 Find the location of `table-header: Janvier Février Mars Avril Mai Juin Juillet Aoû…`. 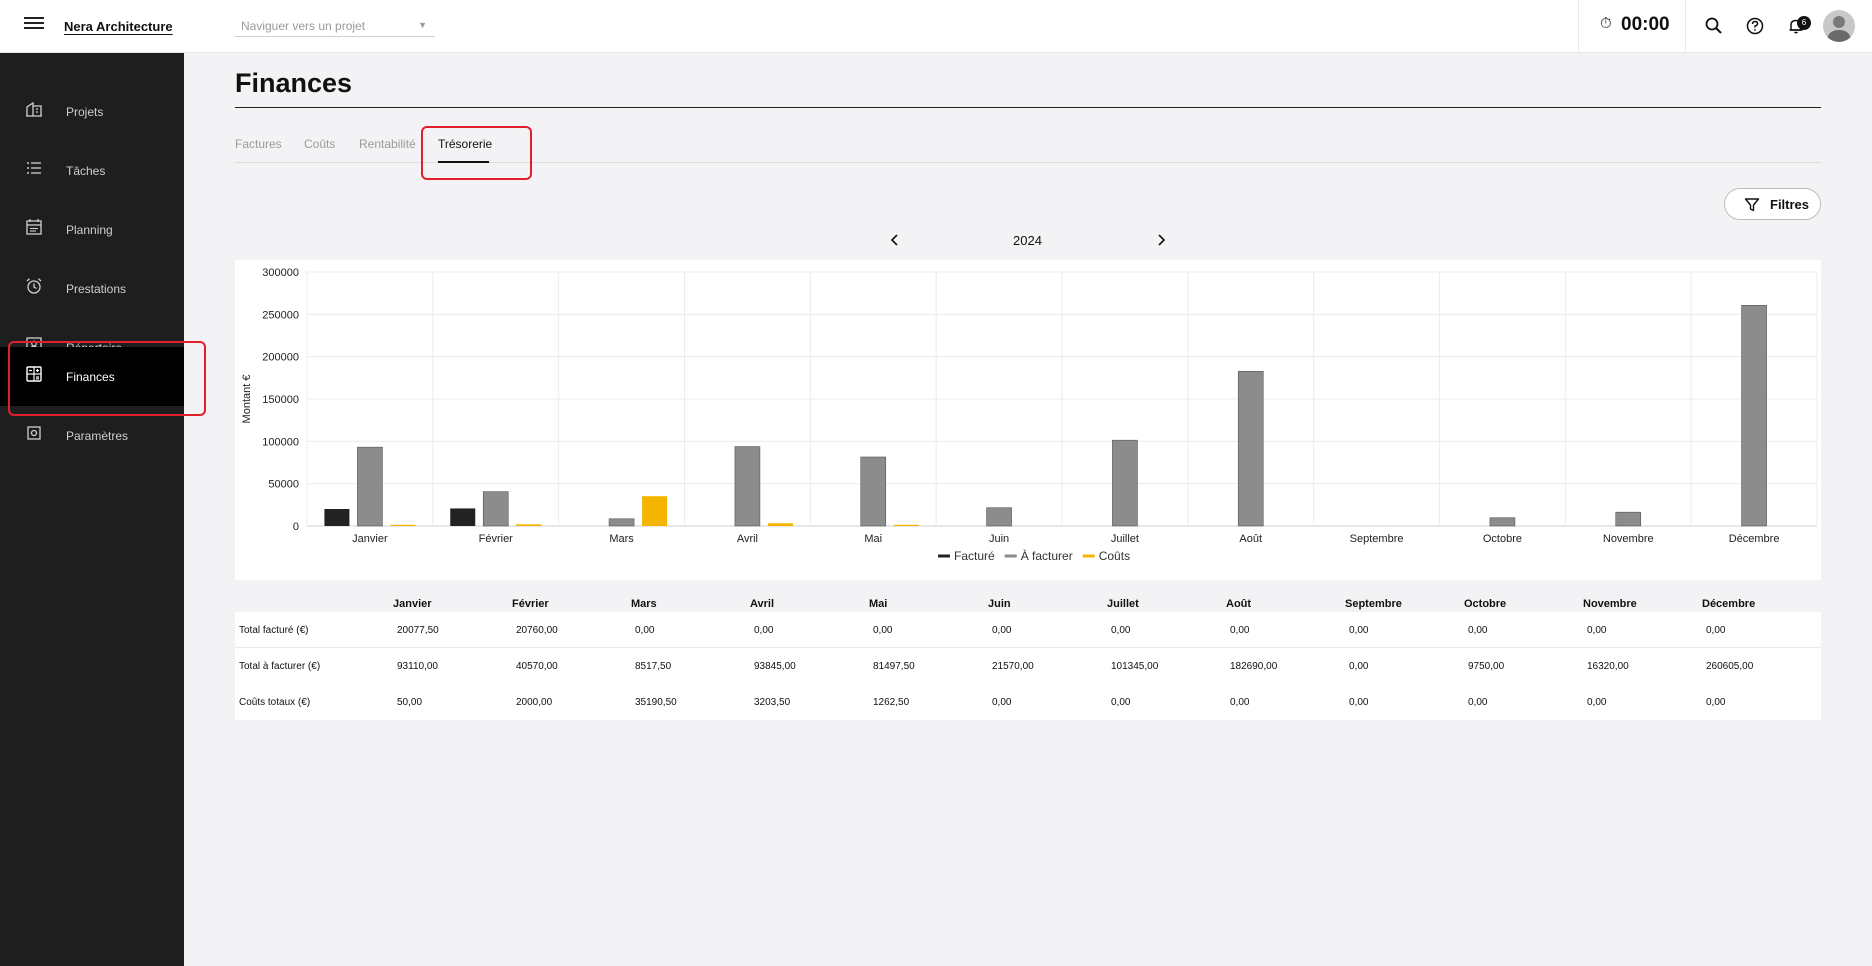

table-header: Janvier Février Mars Avril Mai Juin Juillet Aoû… is located at coordinates (1028, 601).